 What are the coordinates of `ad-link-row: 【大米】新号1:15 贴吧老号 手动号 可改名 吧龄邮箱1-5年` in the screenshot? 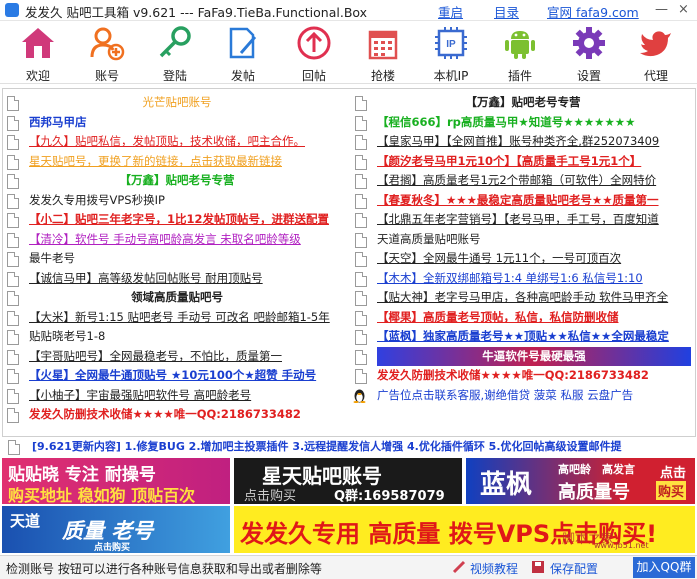 It's located at (177, 318).